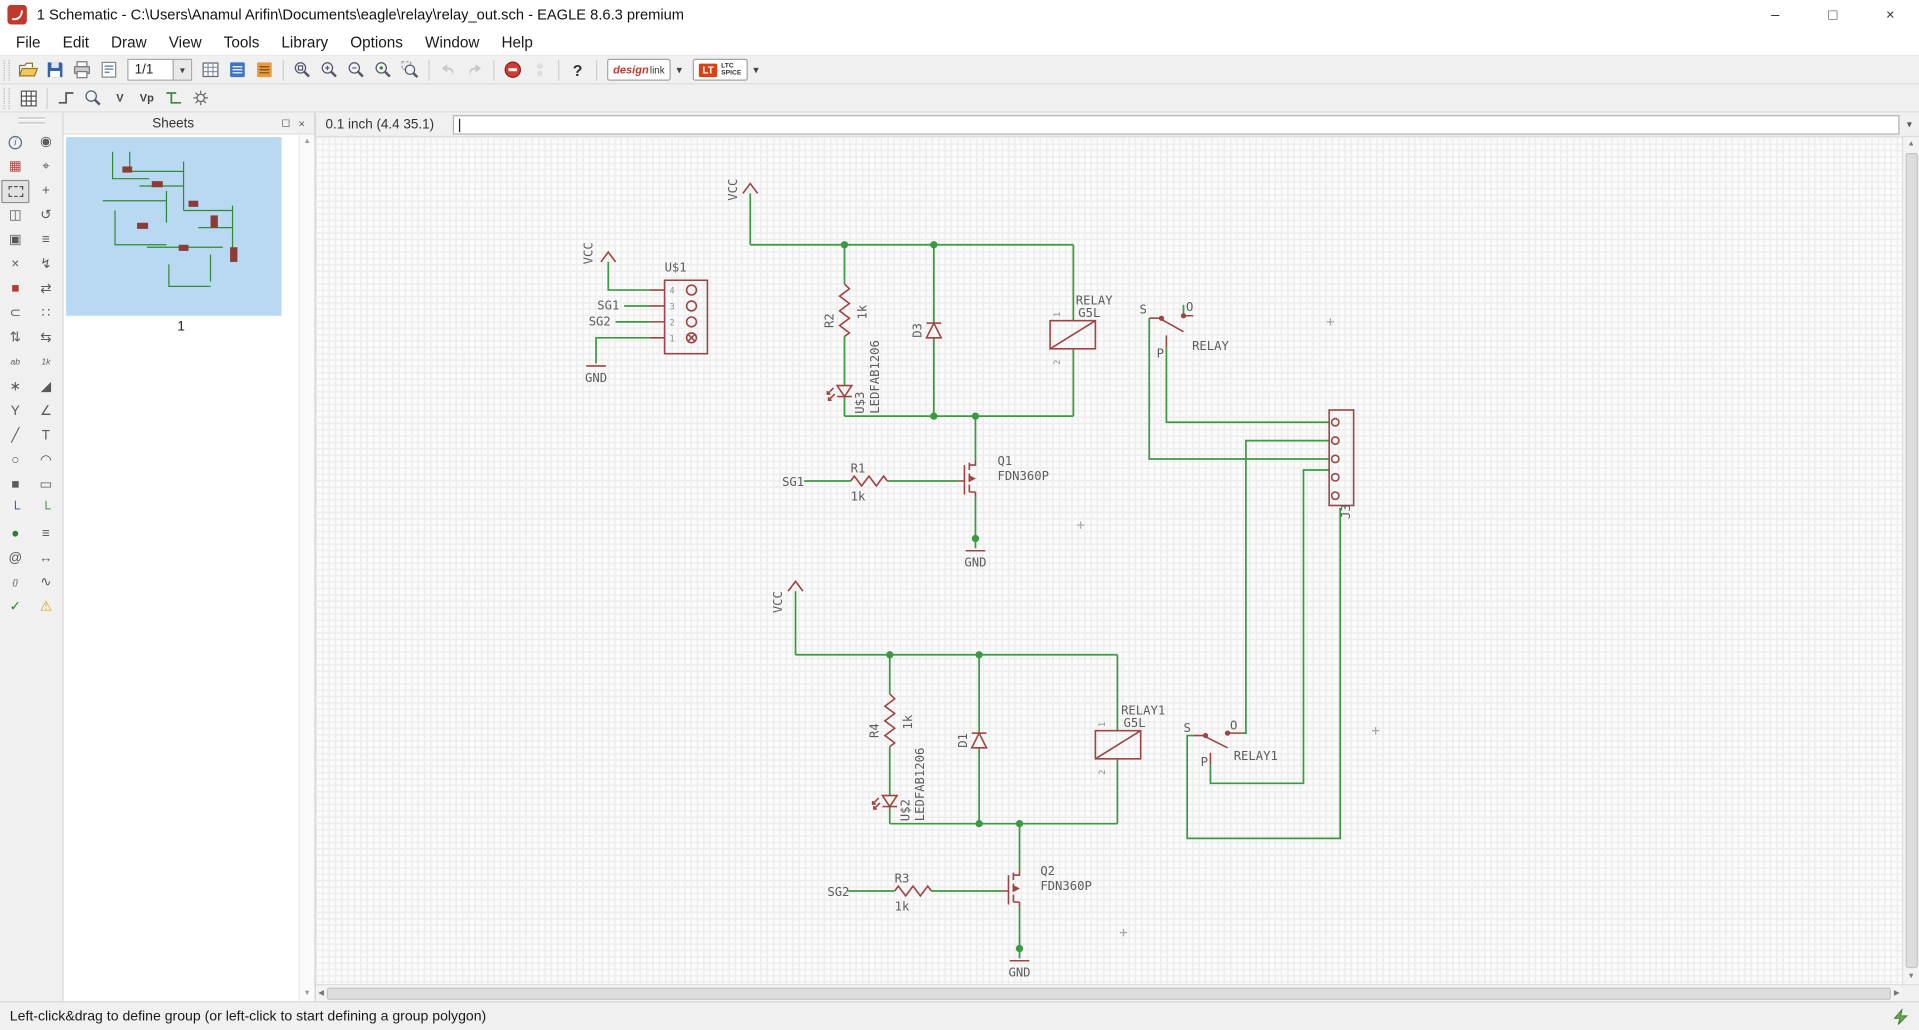  What do you see at coordinates (15, 411) in the screenshot?
I see `split-tool: Y` at bounding box center [15, 411].